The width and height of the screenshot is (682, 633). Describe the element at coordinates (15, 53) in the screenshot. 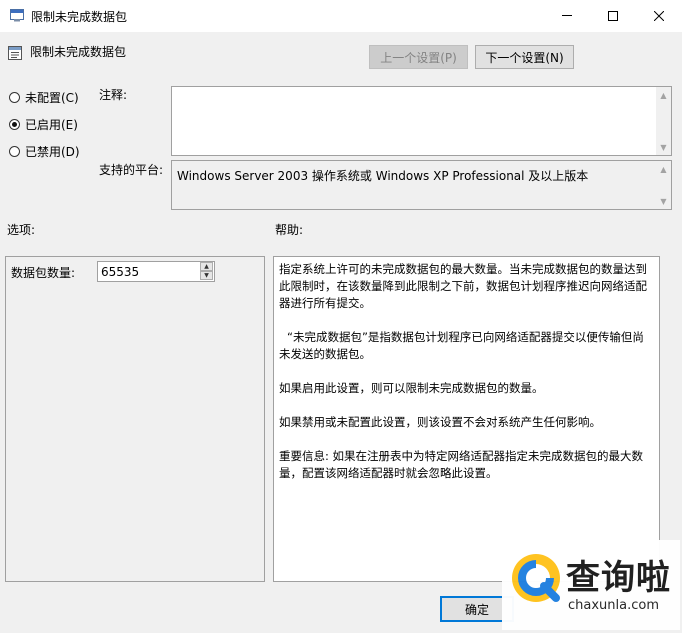

I see `policy-setting-icon` at that location.